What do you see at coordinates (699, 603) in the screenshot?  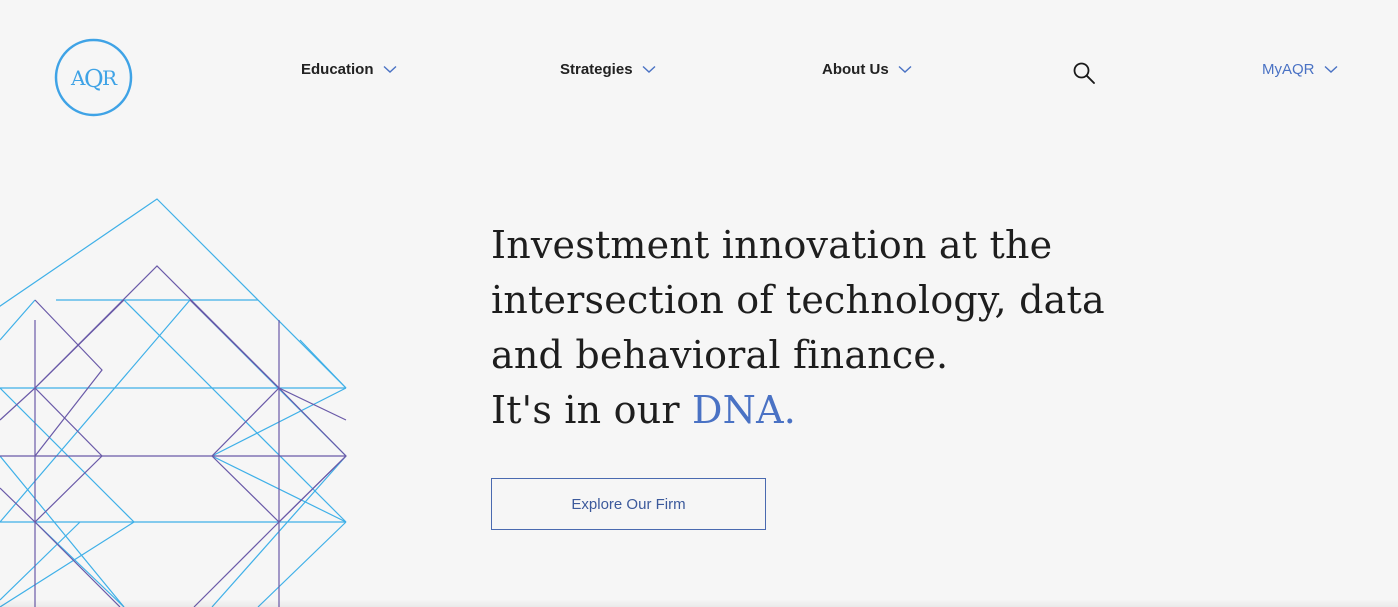 I see `bottom-edge-shadow` at bounding box center [699, 603].